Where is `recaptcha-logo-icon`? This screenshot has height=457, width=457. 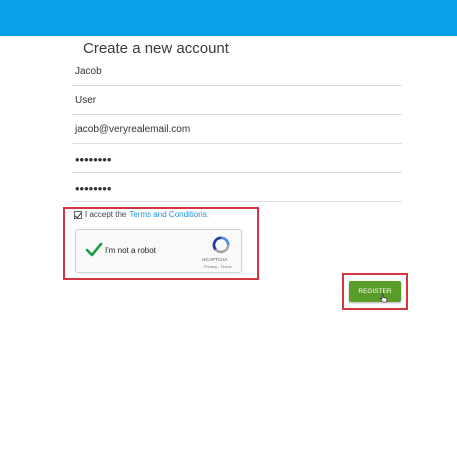
recaptcha-logo-icon is located at coordinates (221, 245).